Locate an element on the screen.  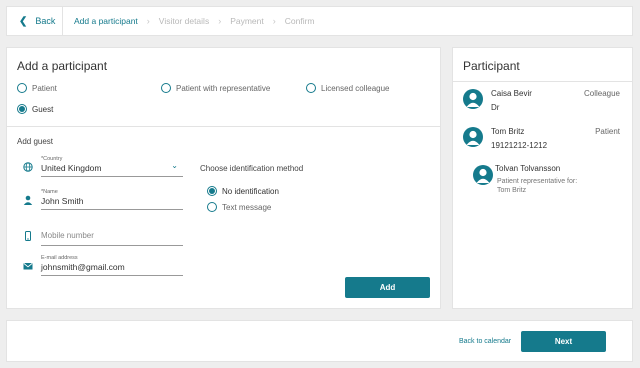
email-value: johnsmith@gmail.com is located at coordinates (83, 267).